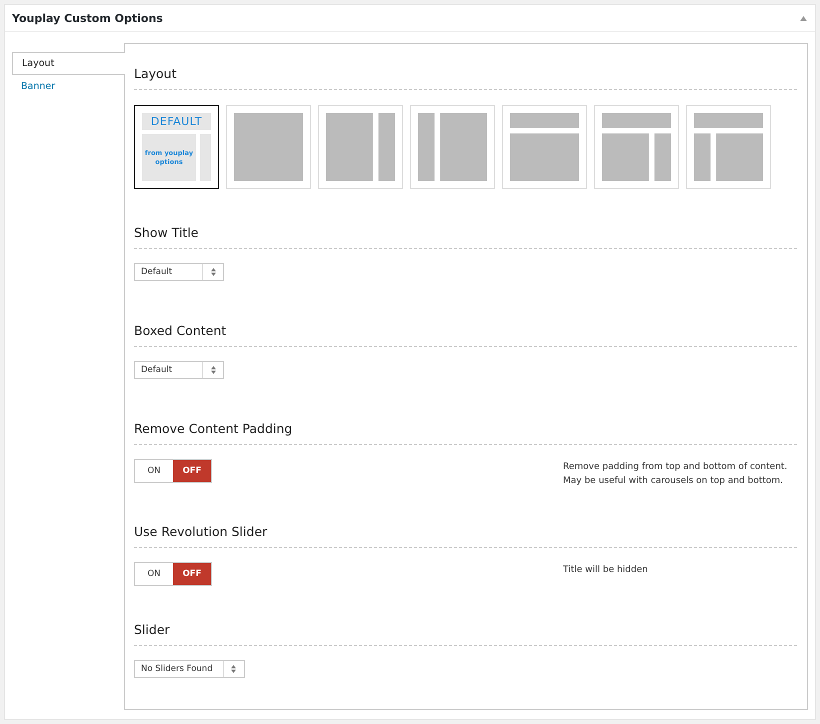 The image size is (820, 724). Describe the element at coordinates (465, 78) in the screenshot. I see `section-title: Layout` at that location.